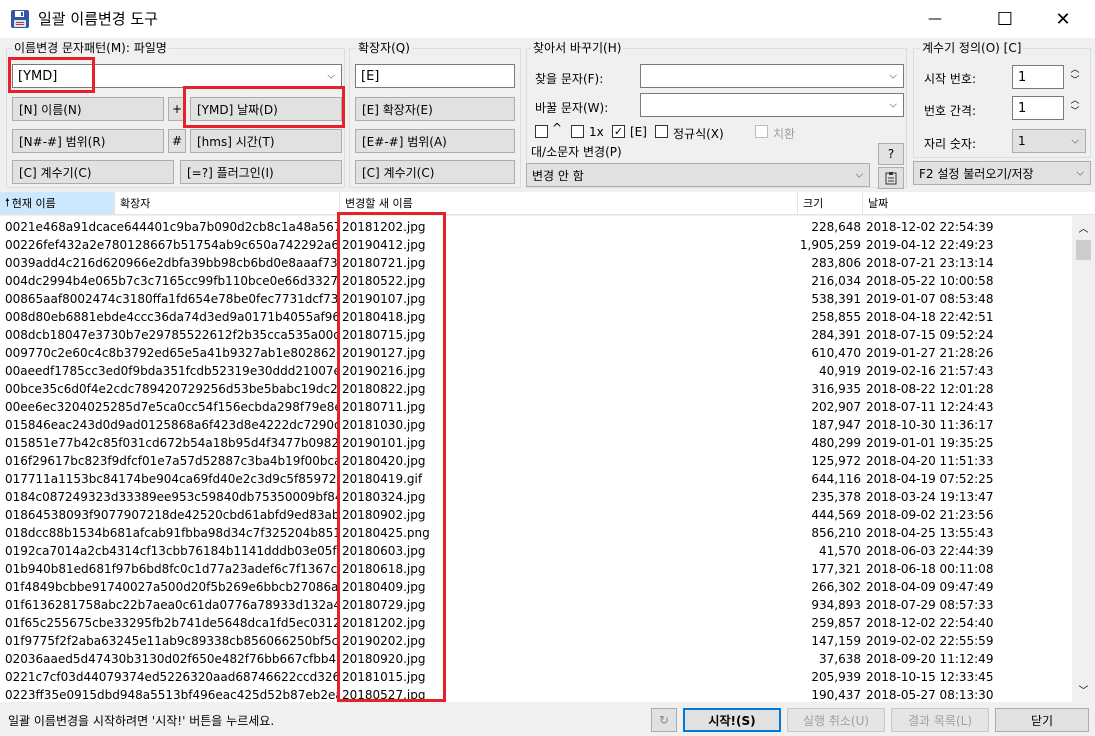 The image size is (1095, 736). Describe the element at coordinates (836, 317) in the screenshot. I see `size-cell: 258,855` at that location.